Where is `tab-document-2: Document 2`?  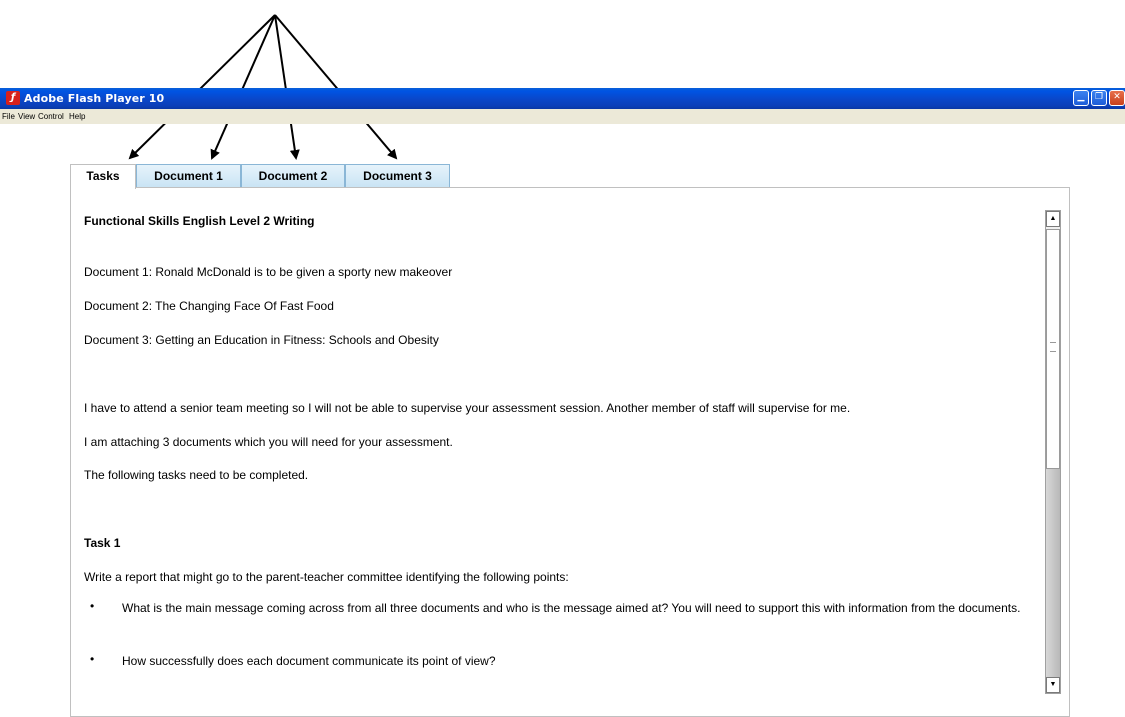
tab-document-2: Document 2 is located at coordinates (293, 176).